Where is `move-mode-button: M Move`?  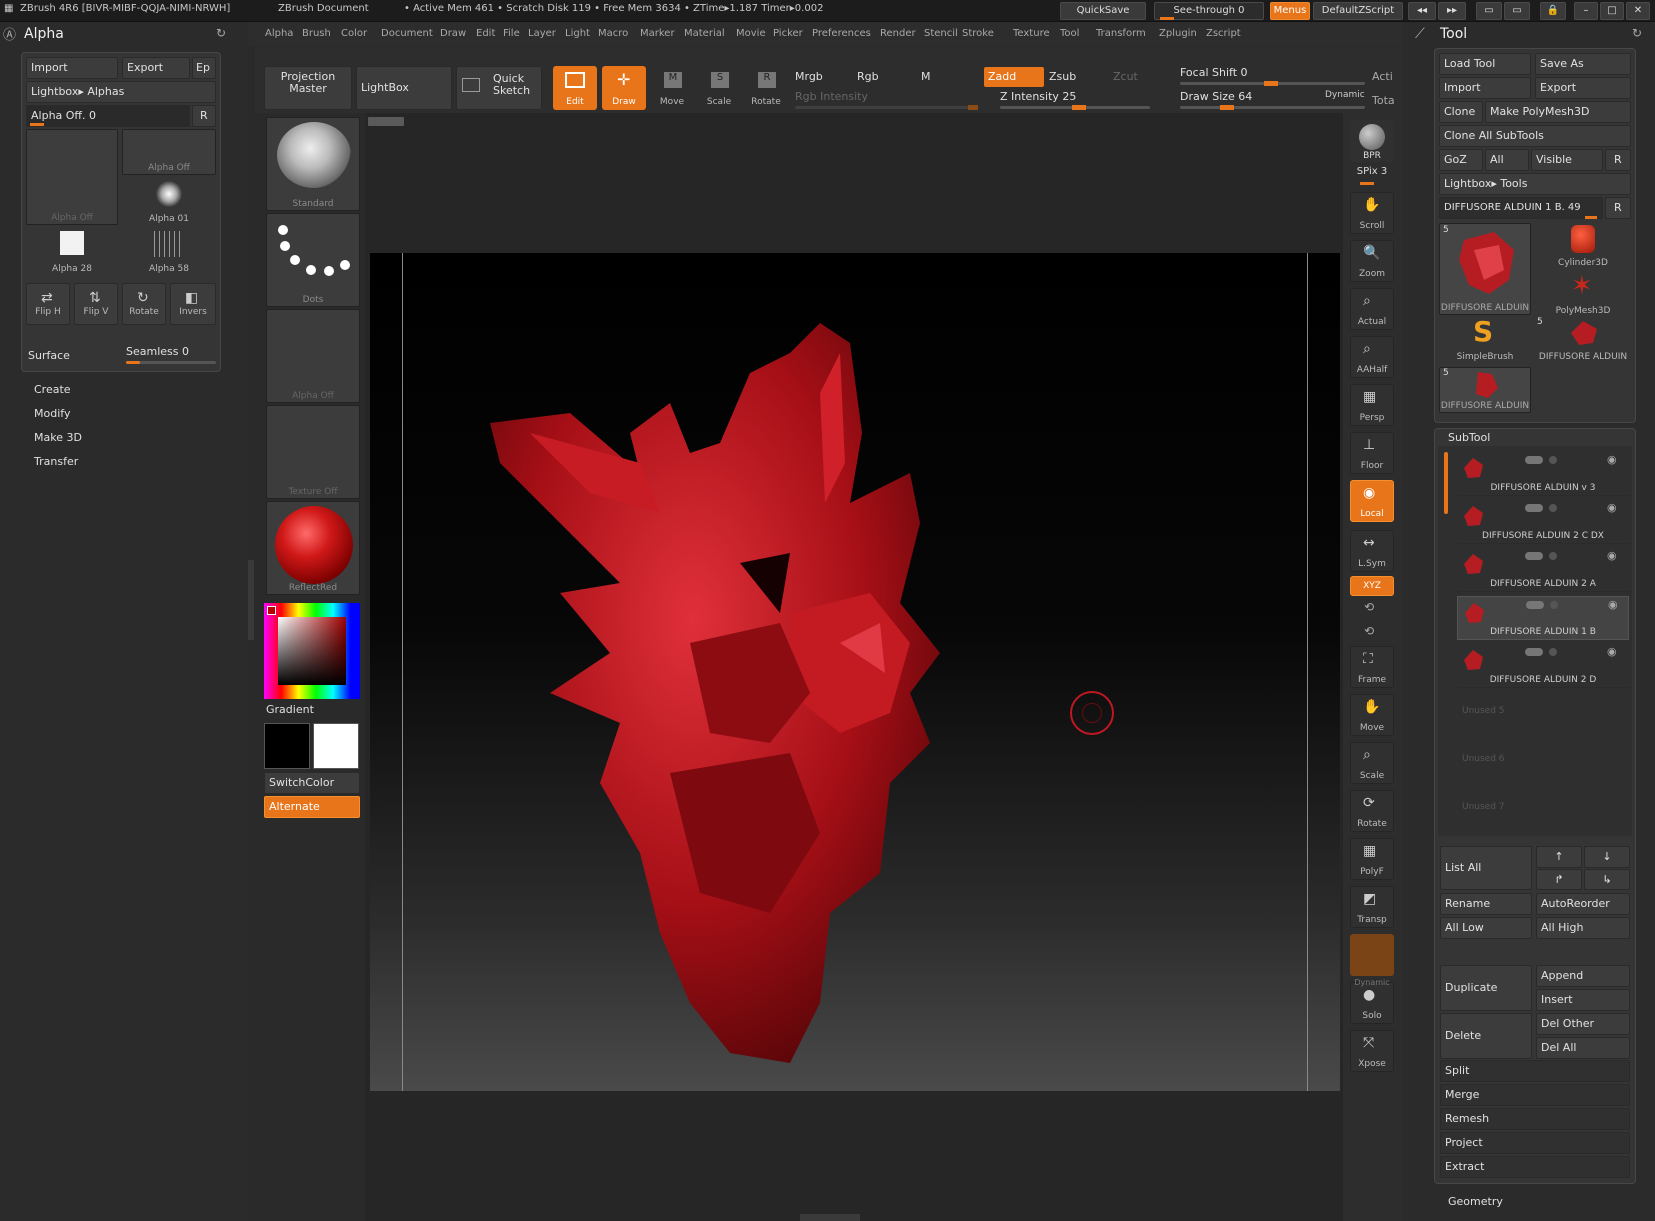 move-mode-button: M Move is located at coordinates (672, 88).